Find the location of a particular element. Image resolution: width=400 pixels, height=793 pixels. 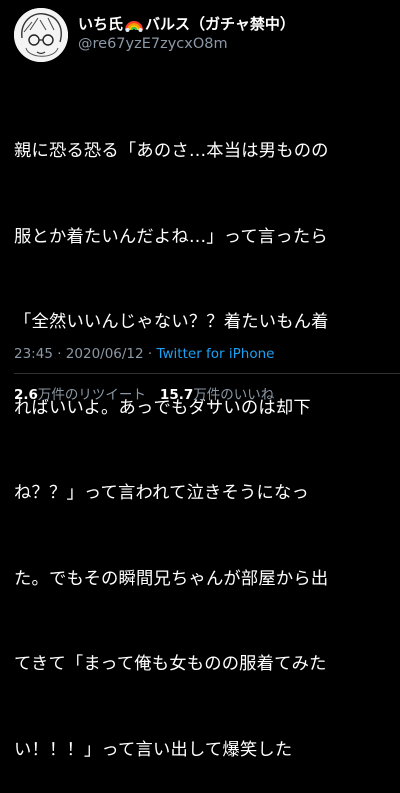

tweet-header: いち氏 バルス（ガチャ禁中） @re67yzE7zycxO8m is located at coordinates (200, 36).